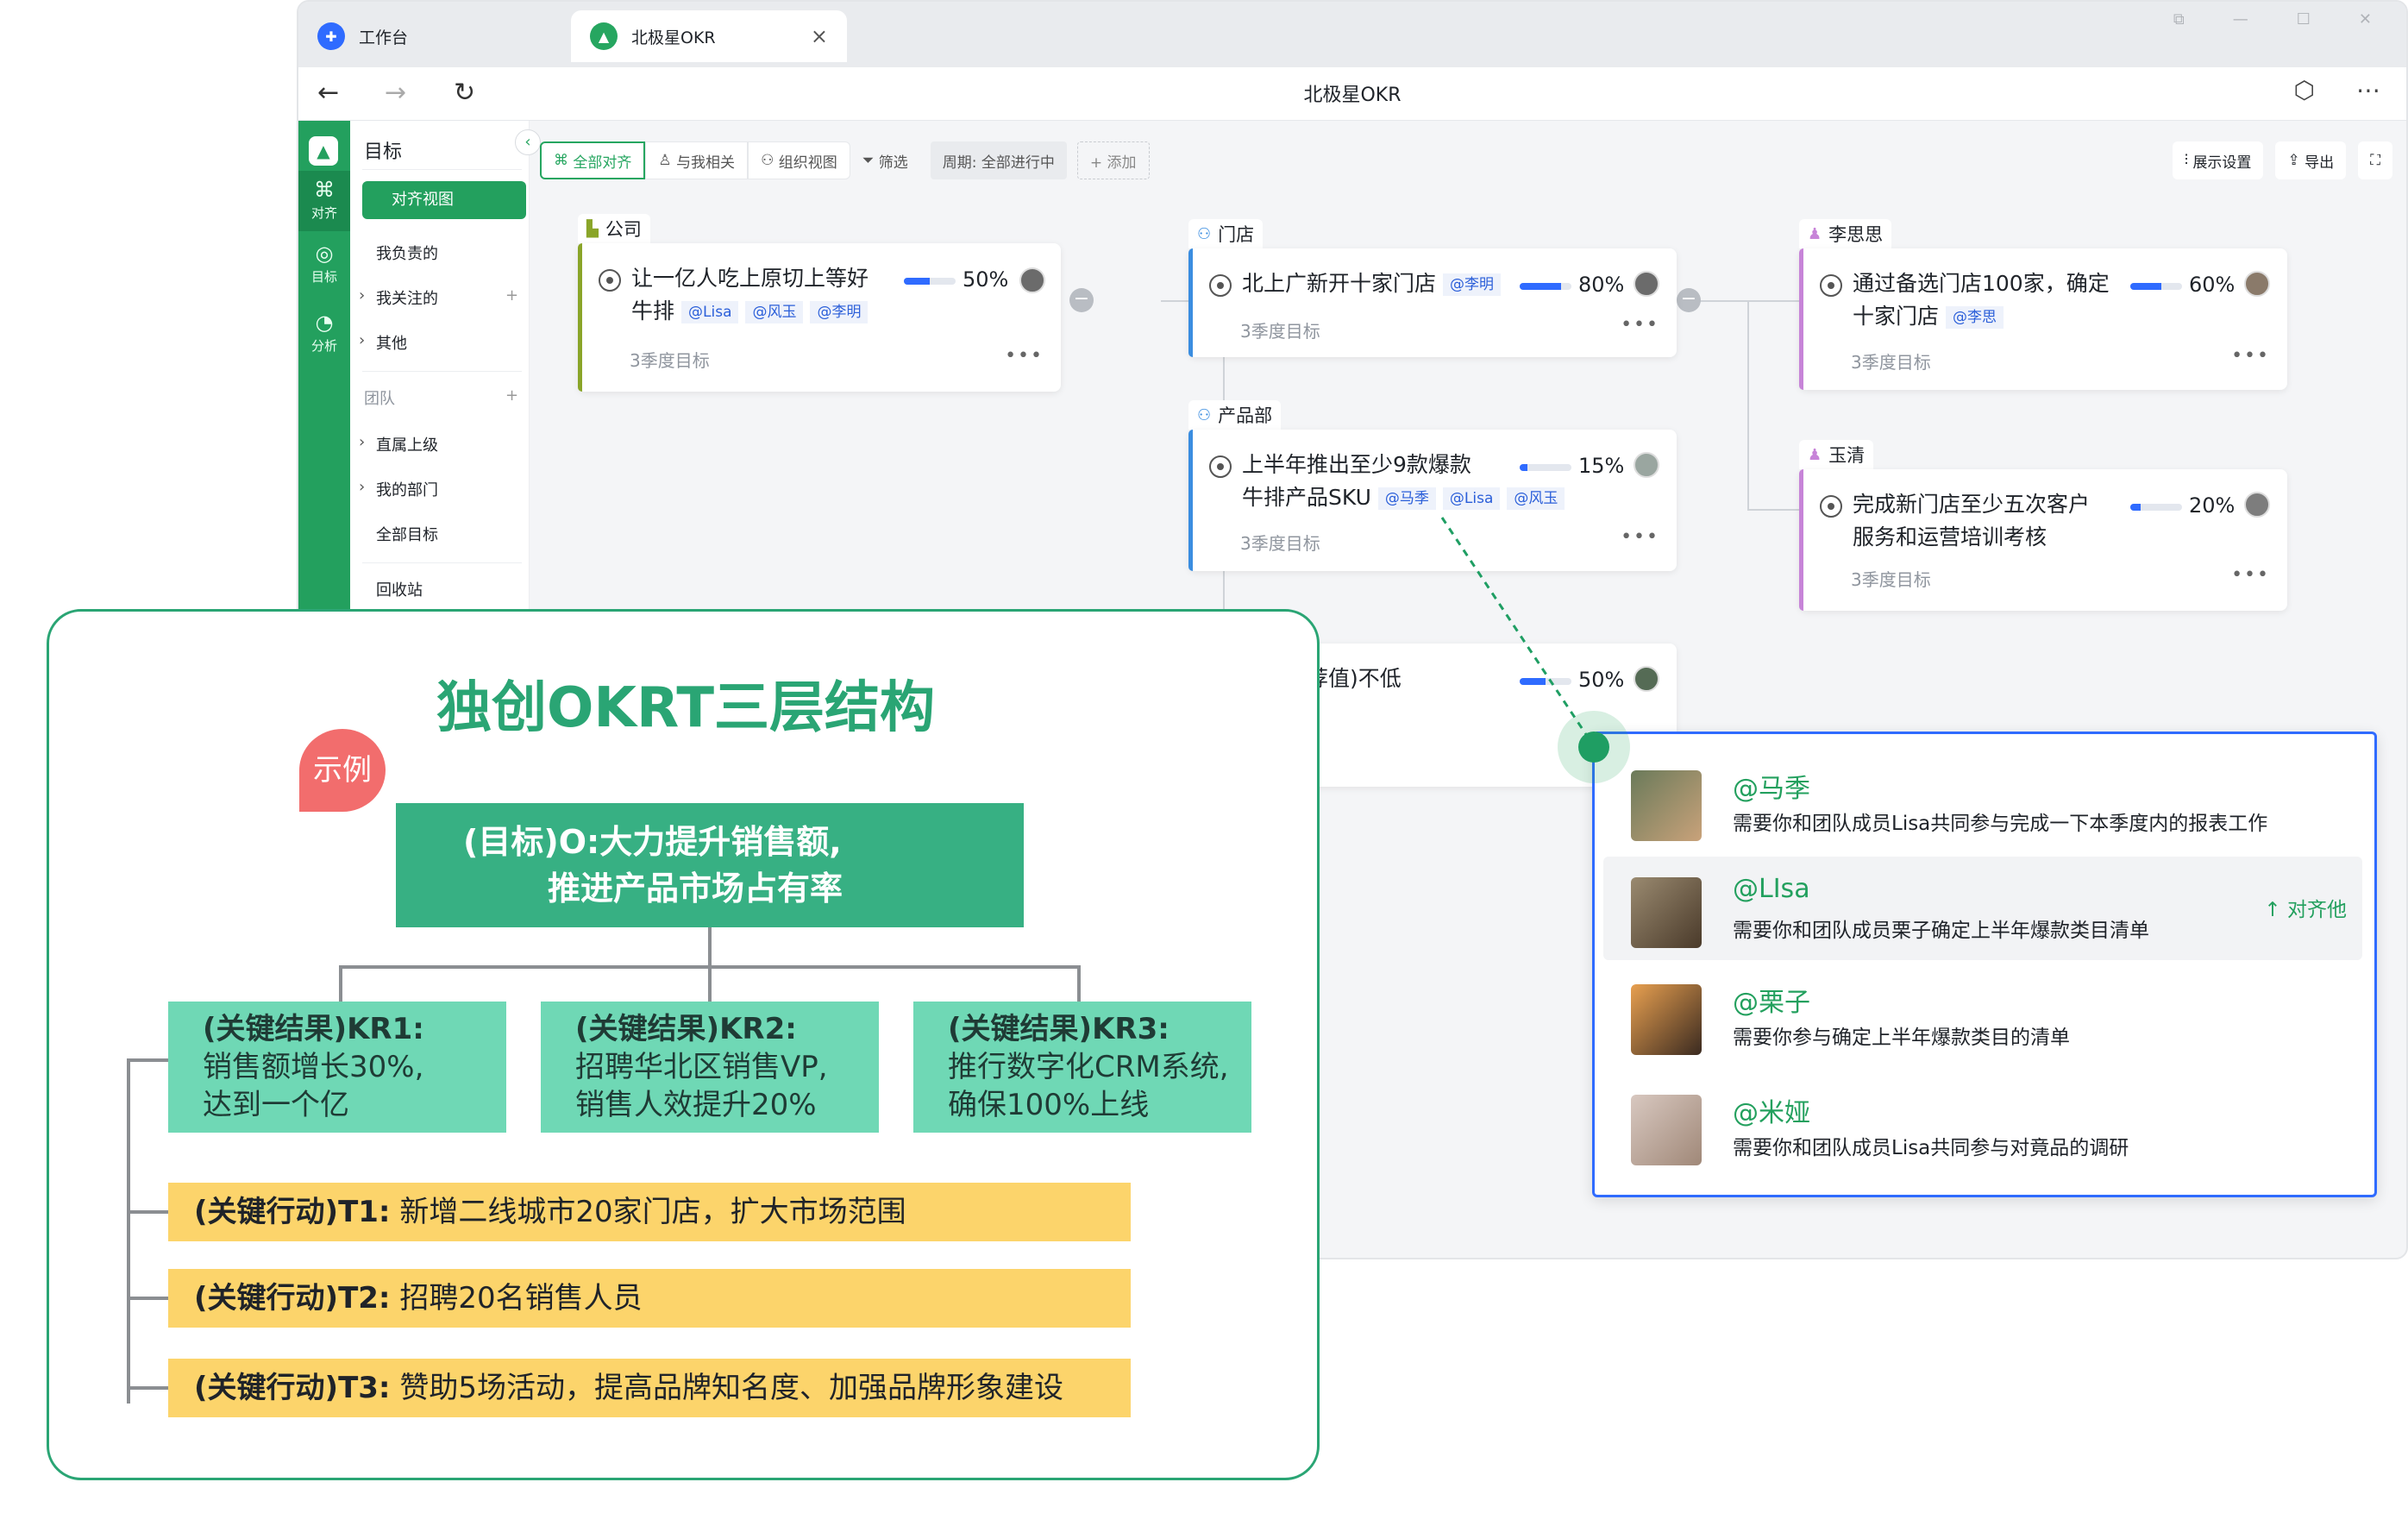  What do you see at coordinates (2337, 90) in the screenshot?
I see `nav-actions: ⬡ ⋯` at bounding box center [2337, 90].